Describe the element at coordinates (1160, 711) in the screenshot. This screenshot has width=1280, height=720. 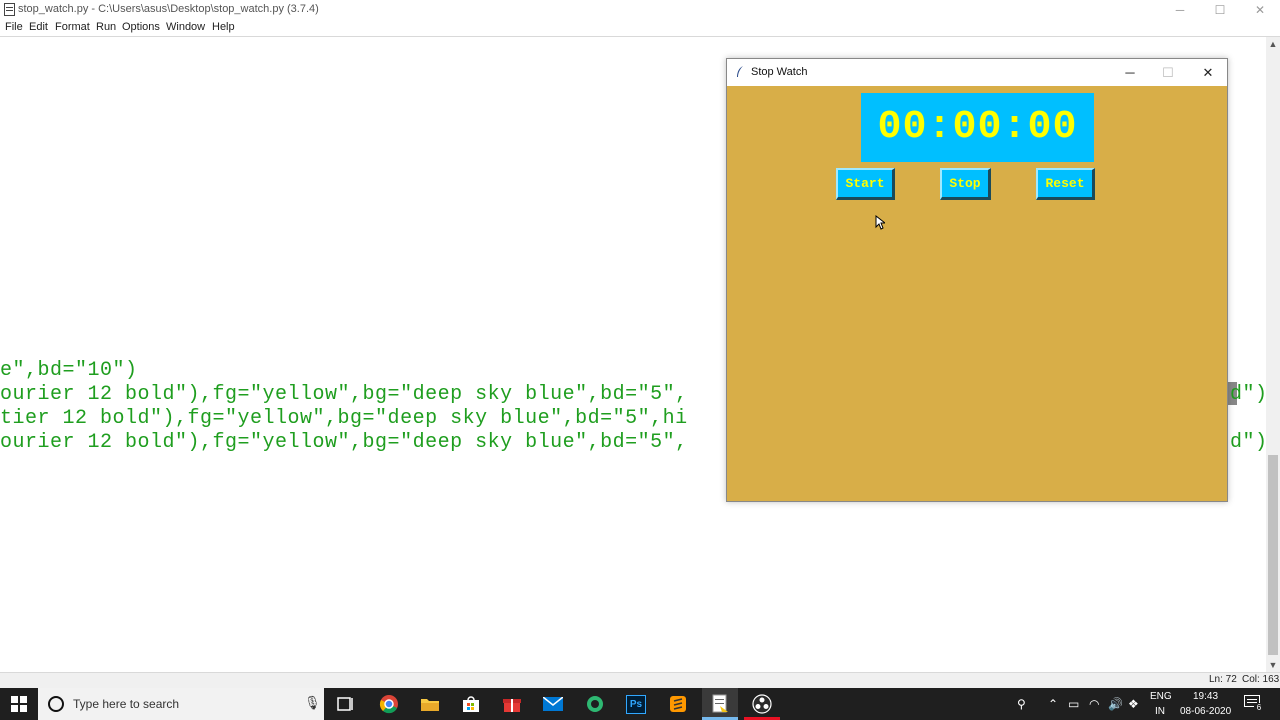
I see `language-region: IN` at that location.